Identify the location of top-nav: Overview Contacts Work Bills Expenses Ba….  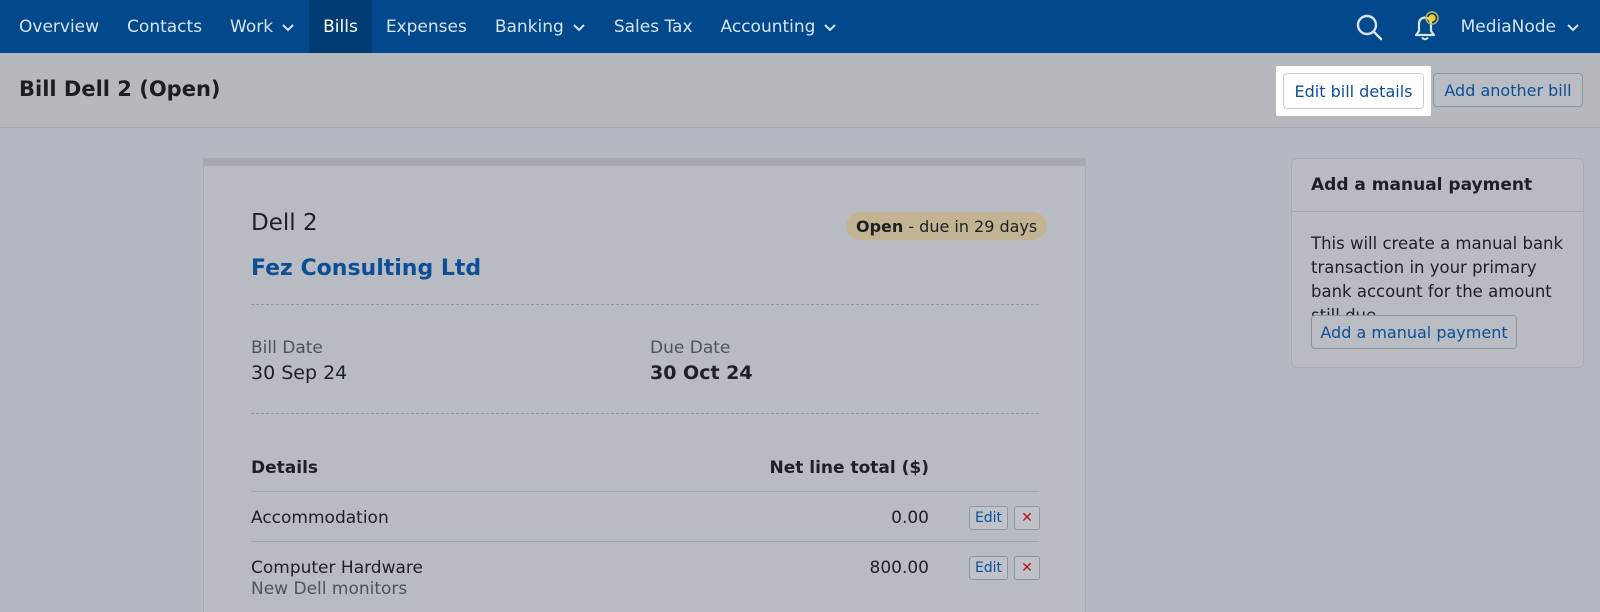
(800, 26).